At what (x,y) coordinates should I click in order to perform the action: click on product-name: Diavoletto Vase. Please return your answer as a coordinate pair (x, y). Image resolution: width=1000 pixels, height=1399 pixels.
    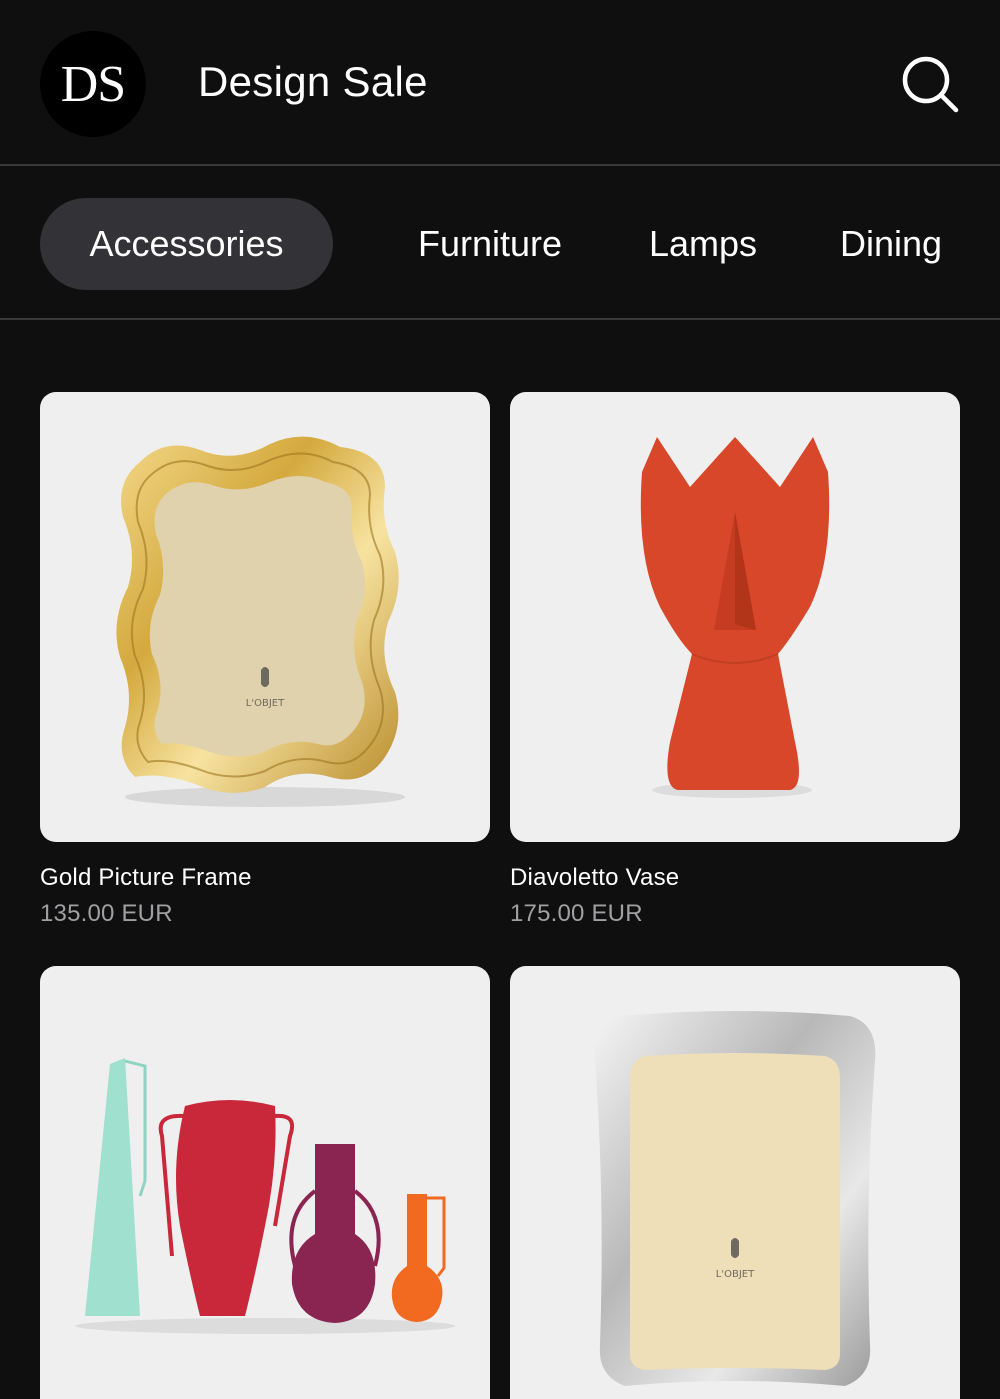
    Looking at the image, I should click on (595, 877).